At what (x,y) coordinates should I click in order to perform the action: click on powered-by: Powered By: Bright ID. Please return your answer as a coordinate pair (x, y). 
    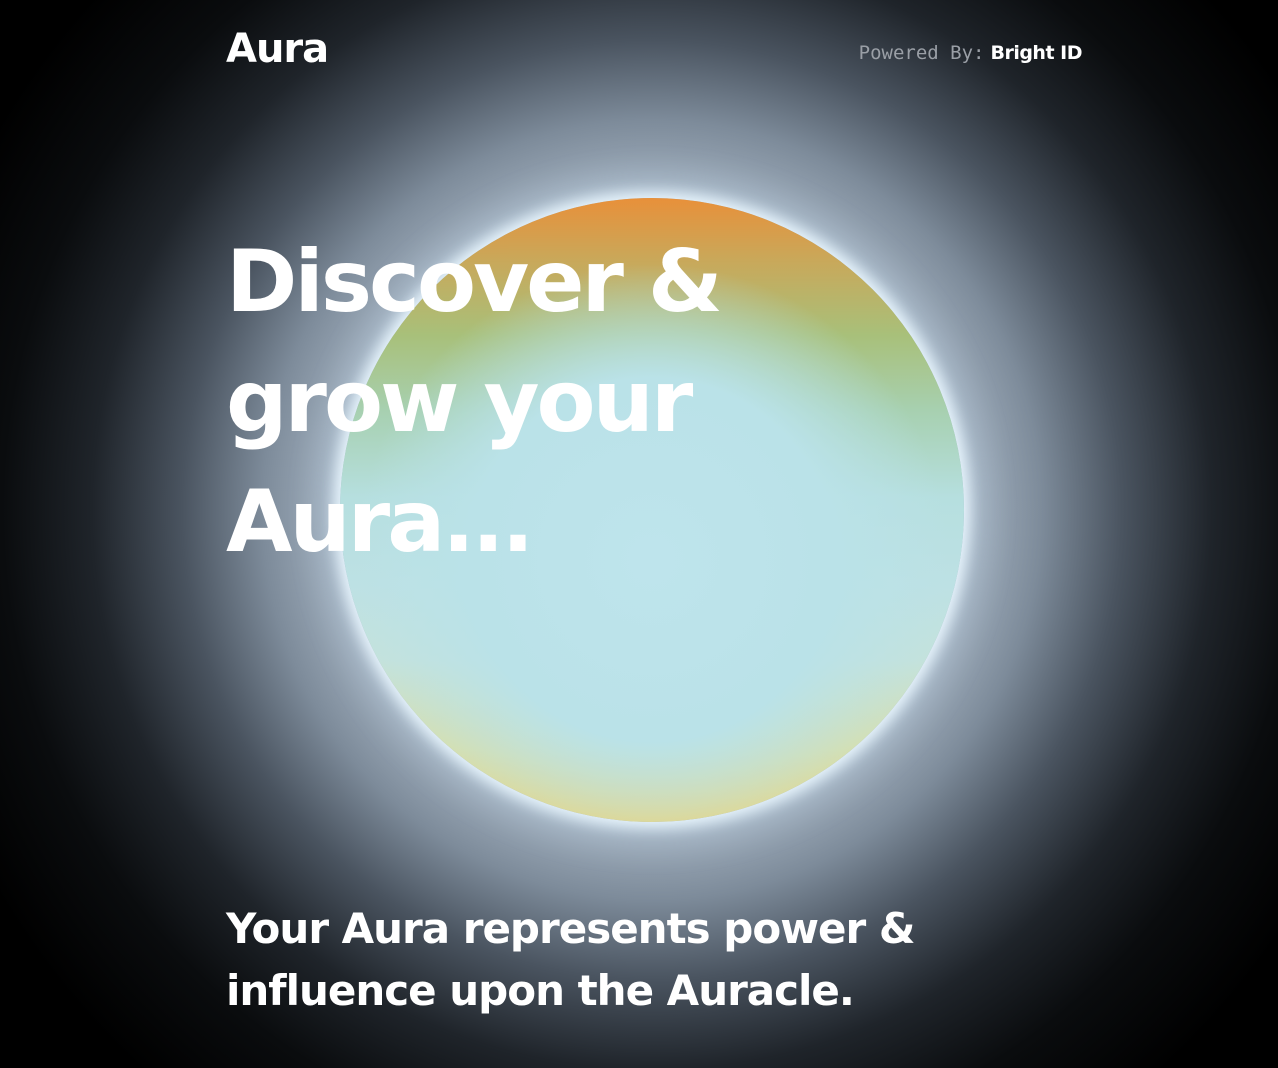
    Looking at the image, I should click on (970, 53).